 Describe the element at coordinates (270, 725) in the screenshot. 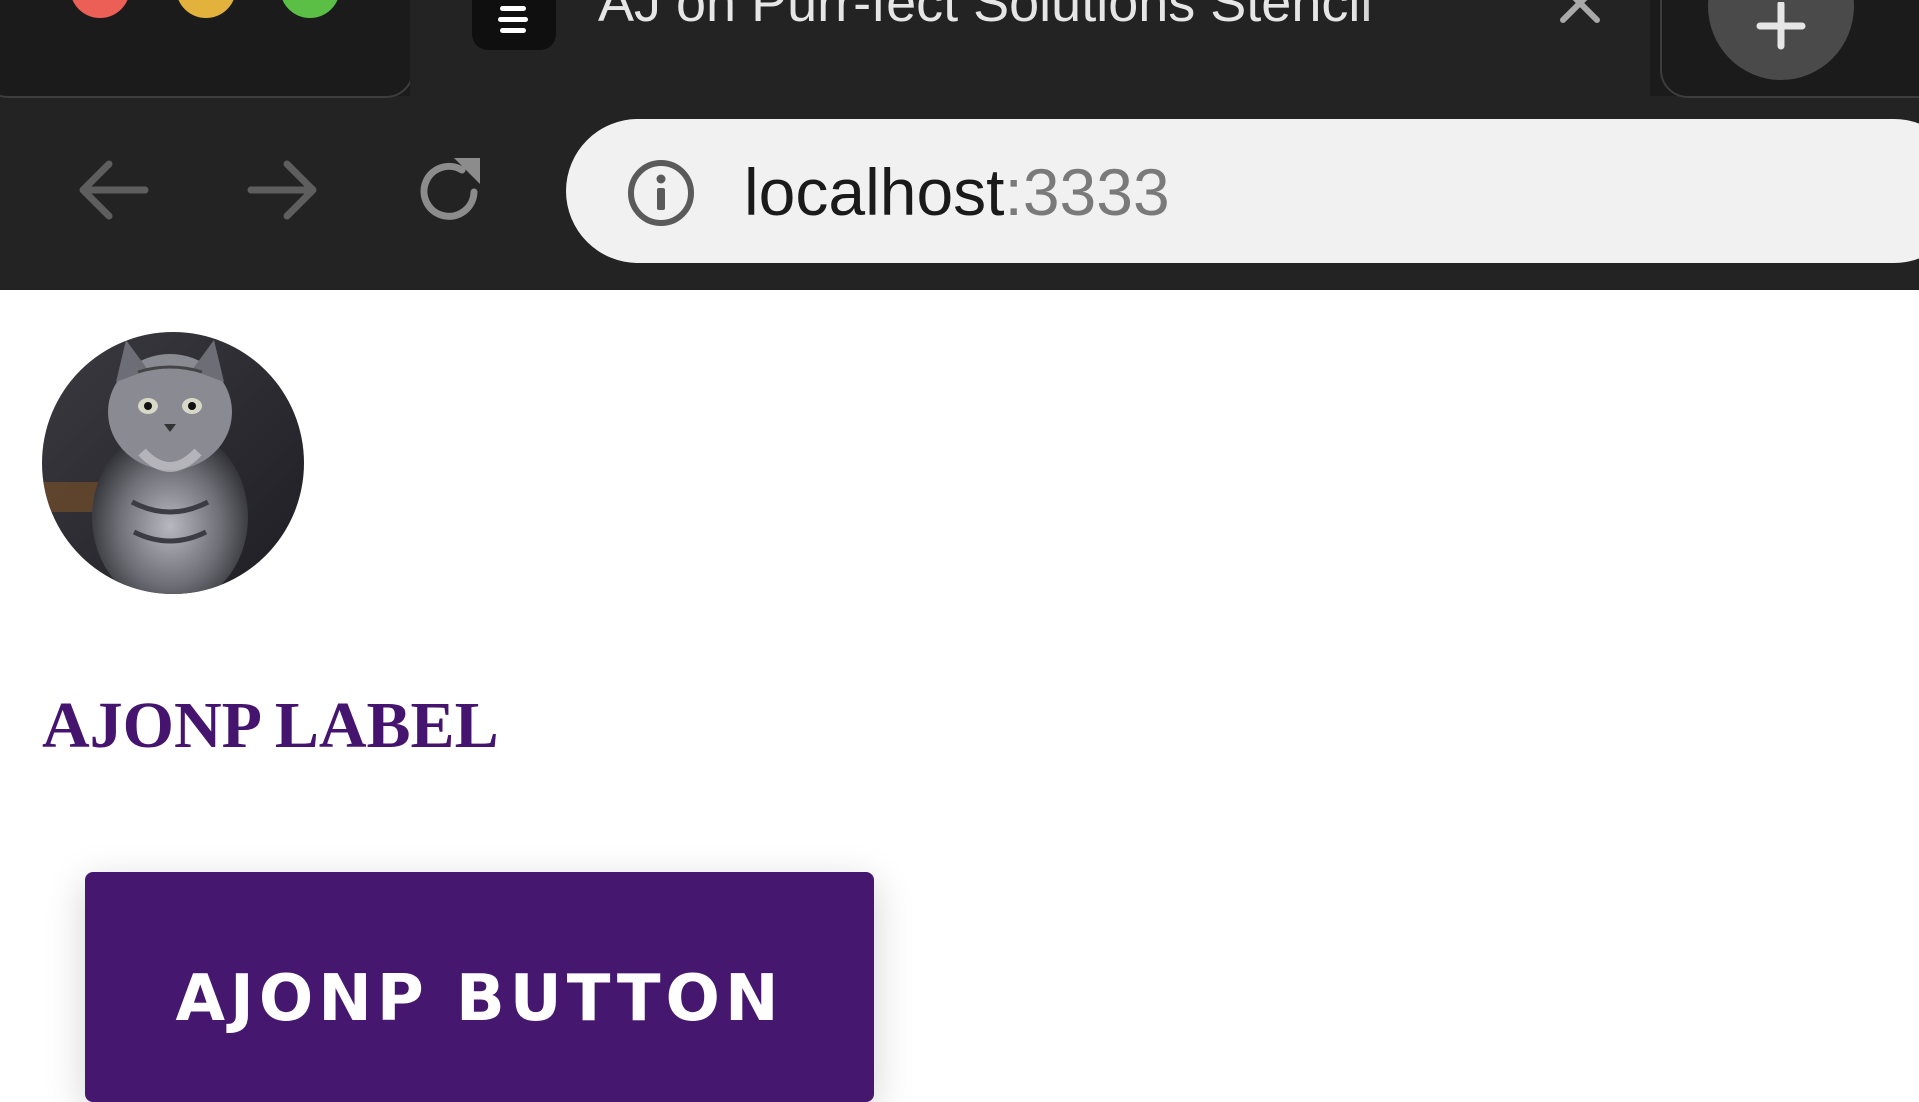

I see `ajonp-label: AJONP LABEL` at that location.